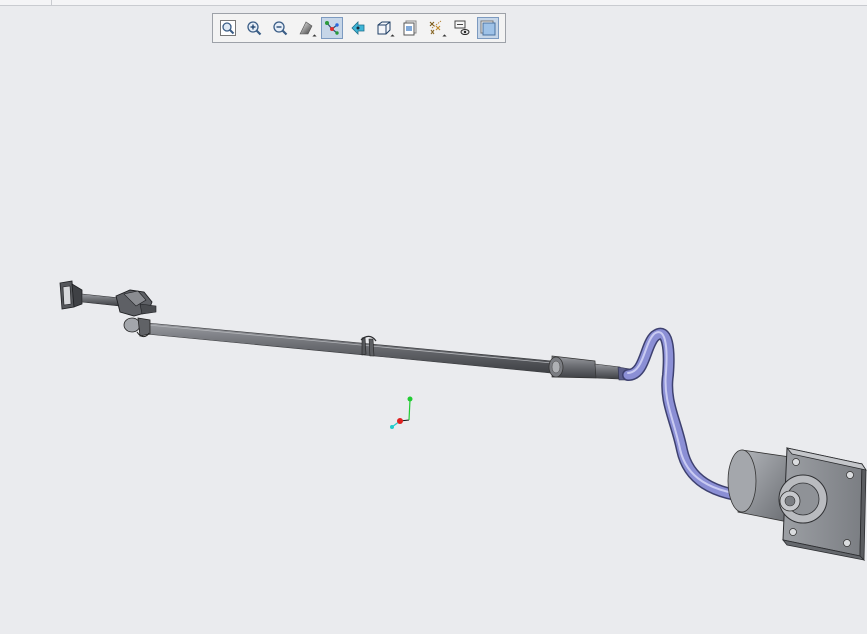 The height and width of the screenshot is (634, 867). What do you see at coordinates (410, 399) in the screenshot?
I see `y-axis-marker` at bounding box center [410, 399].